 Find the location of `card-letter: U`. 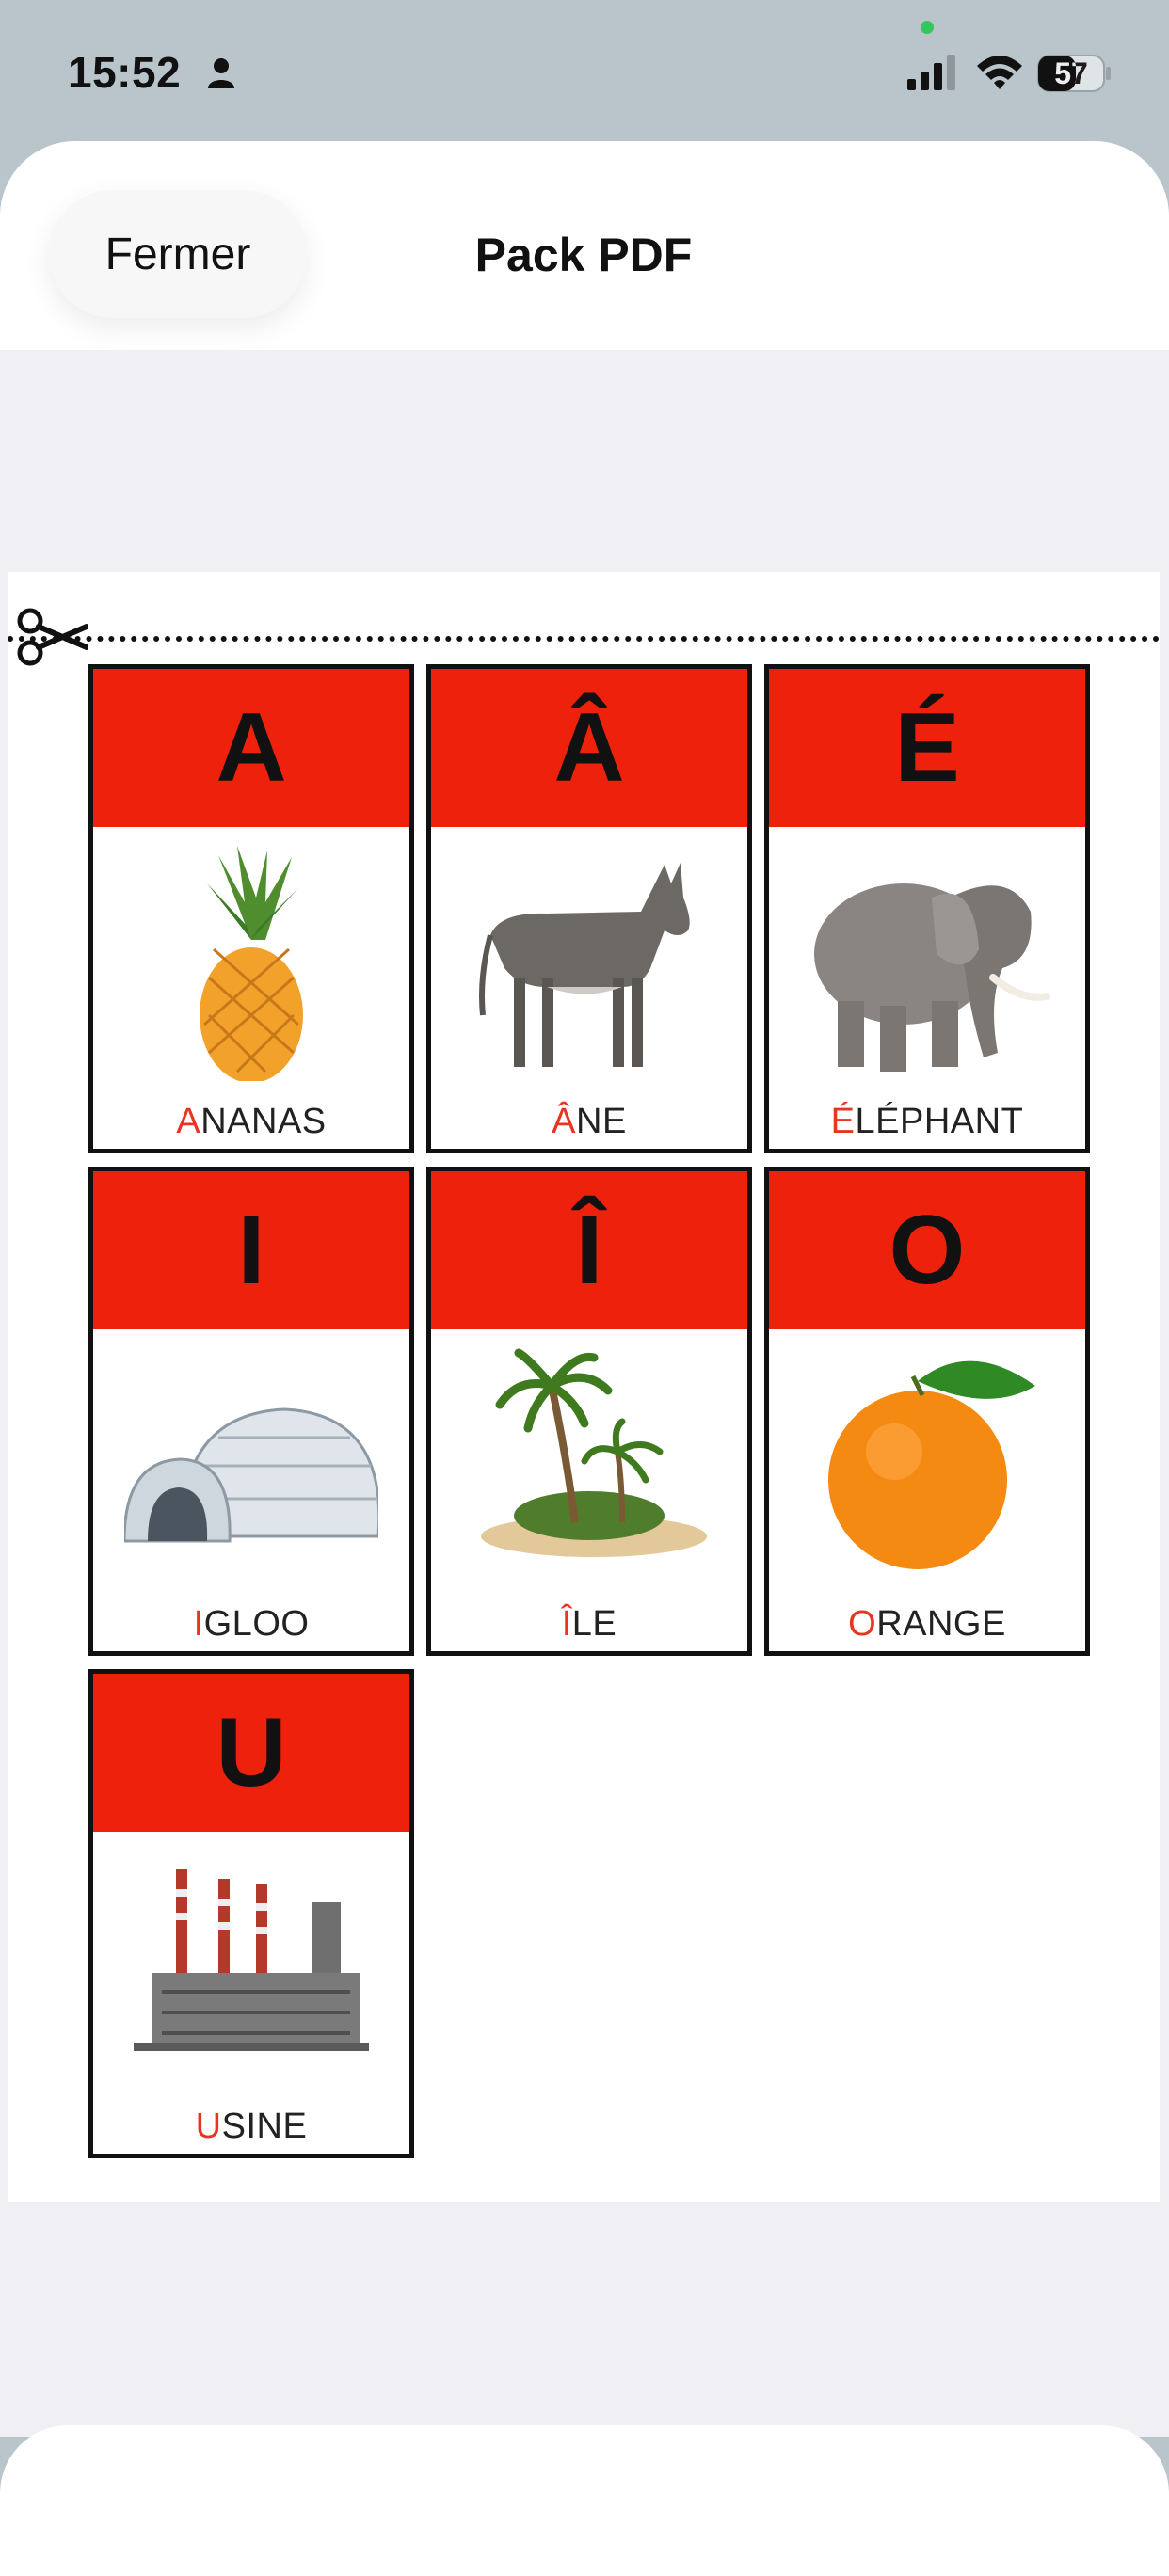

card-letter: U is located at coordinates (252, 1752).